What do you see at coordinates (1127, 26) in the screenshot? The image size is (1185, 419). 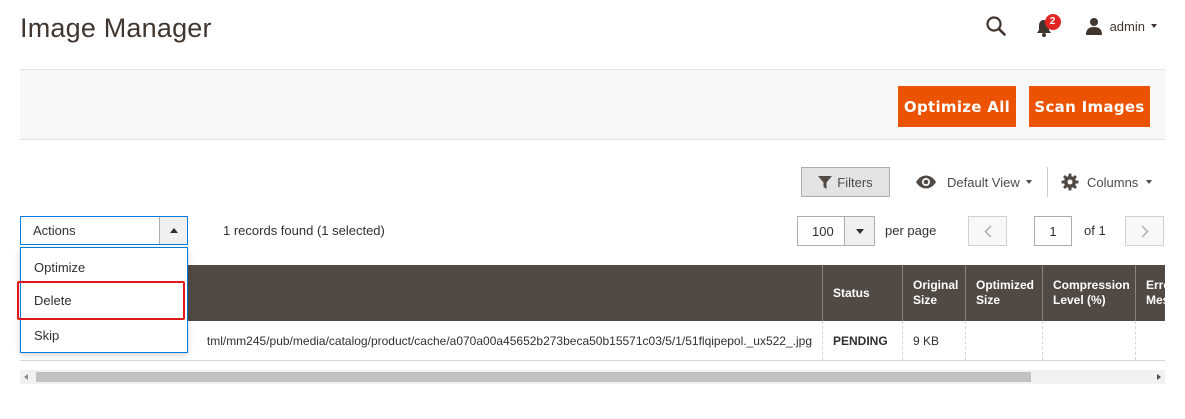 I see `user-name: admin` at bounding box center [1127, 26].